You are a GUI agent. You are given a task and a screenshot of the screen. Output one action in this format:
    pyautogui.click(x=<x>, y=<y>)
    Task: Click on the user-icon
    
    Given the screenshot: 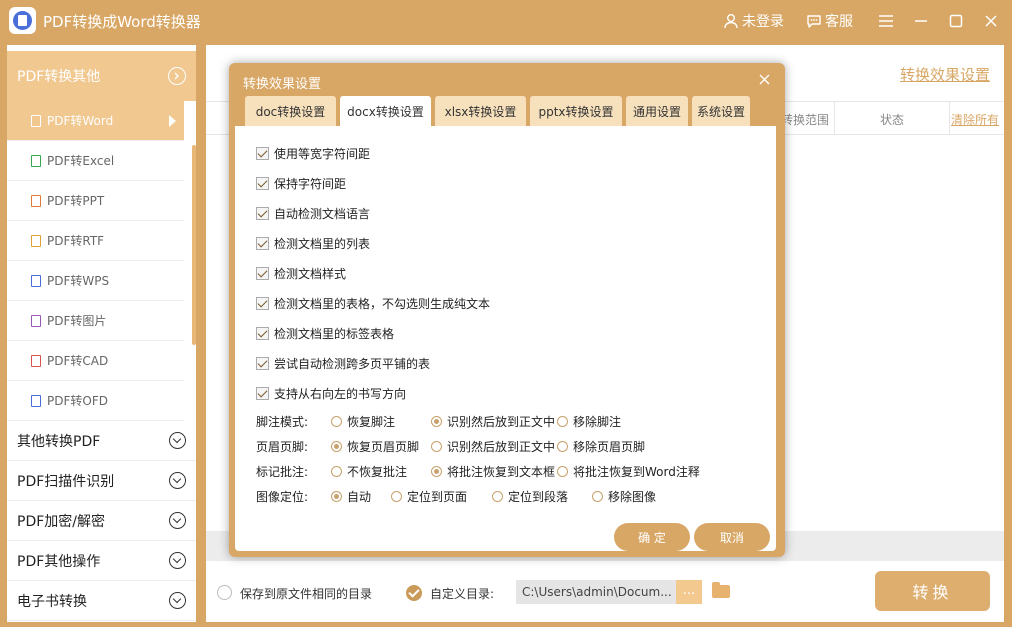 What is the action you would take?
    pyautogui.click(x=731, y=21)
    